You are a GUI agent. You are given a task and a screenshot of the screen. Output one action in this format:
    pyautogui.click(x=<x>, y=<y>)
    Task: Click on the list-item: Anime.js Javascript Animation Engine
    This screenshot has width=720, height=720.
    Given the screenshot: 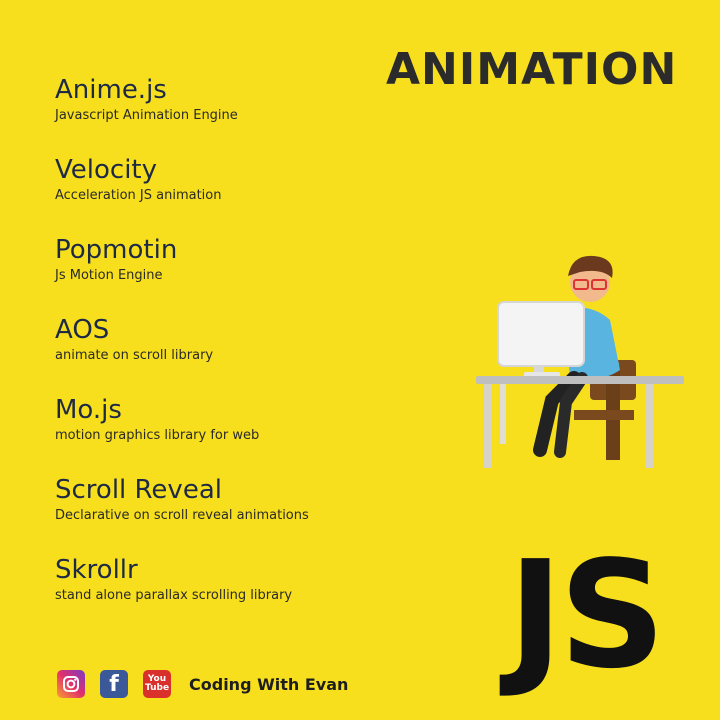 What is the action you would take?
    pyautogui.click(x=182, y=114)
    